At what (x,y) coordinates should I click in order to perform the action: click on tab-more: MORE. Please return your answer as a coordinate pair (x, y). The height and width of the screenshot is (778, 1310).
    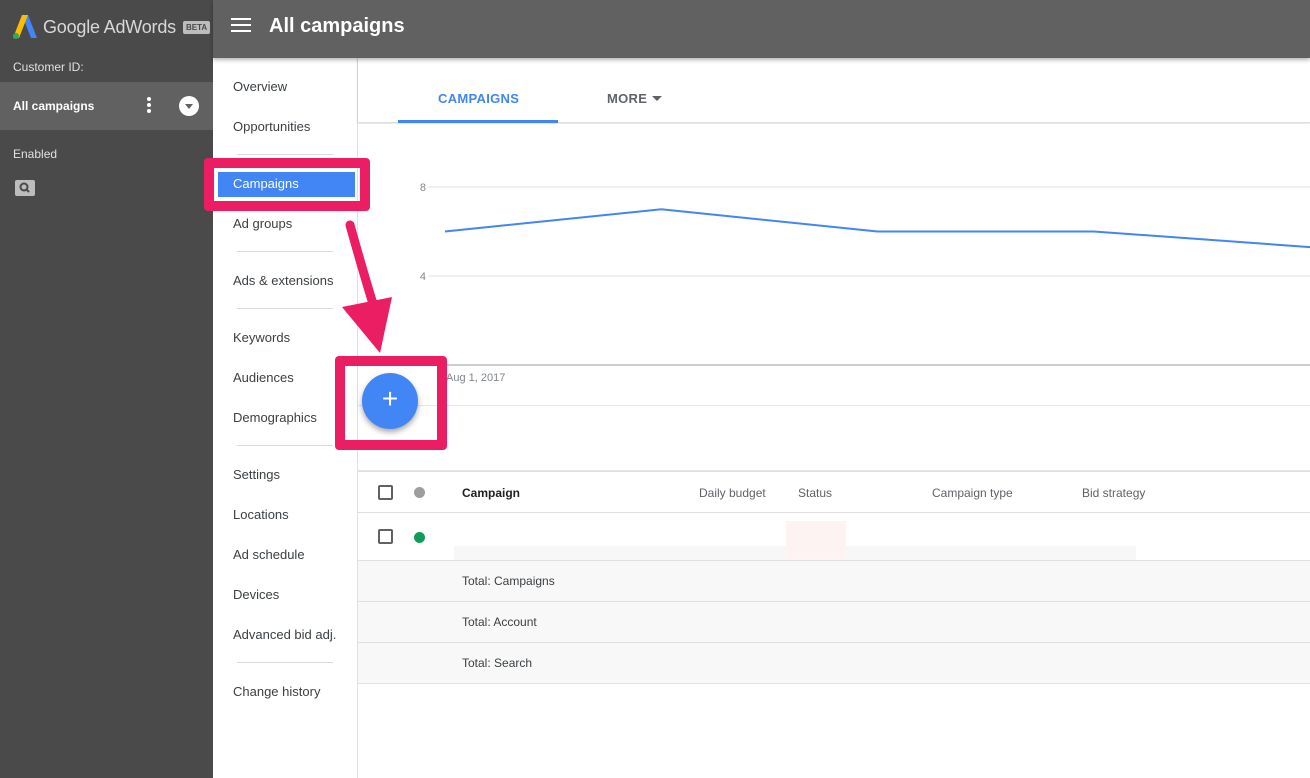
    Looking at the image, I should click on (627, 98).